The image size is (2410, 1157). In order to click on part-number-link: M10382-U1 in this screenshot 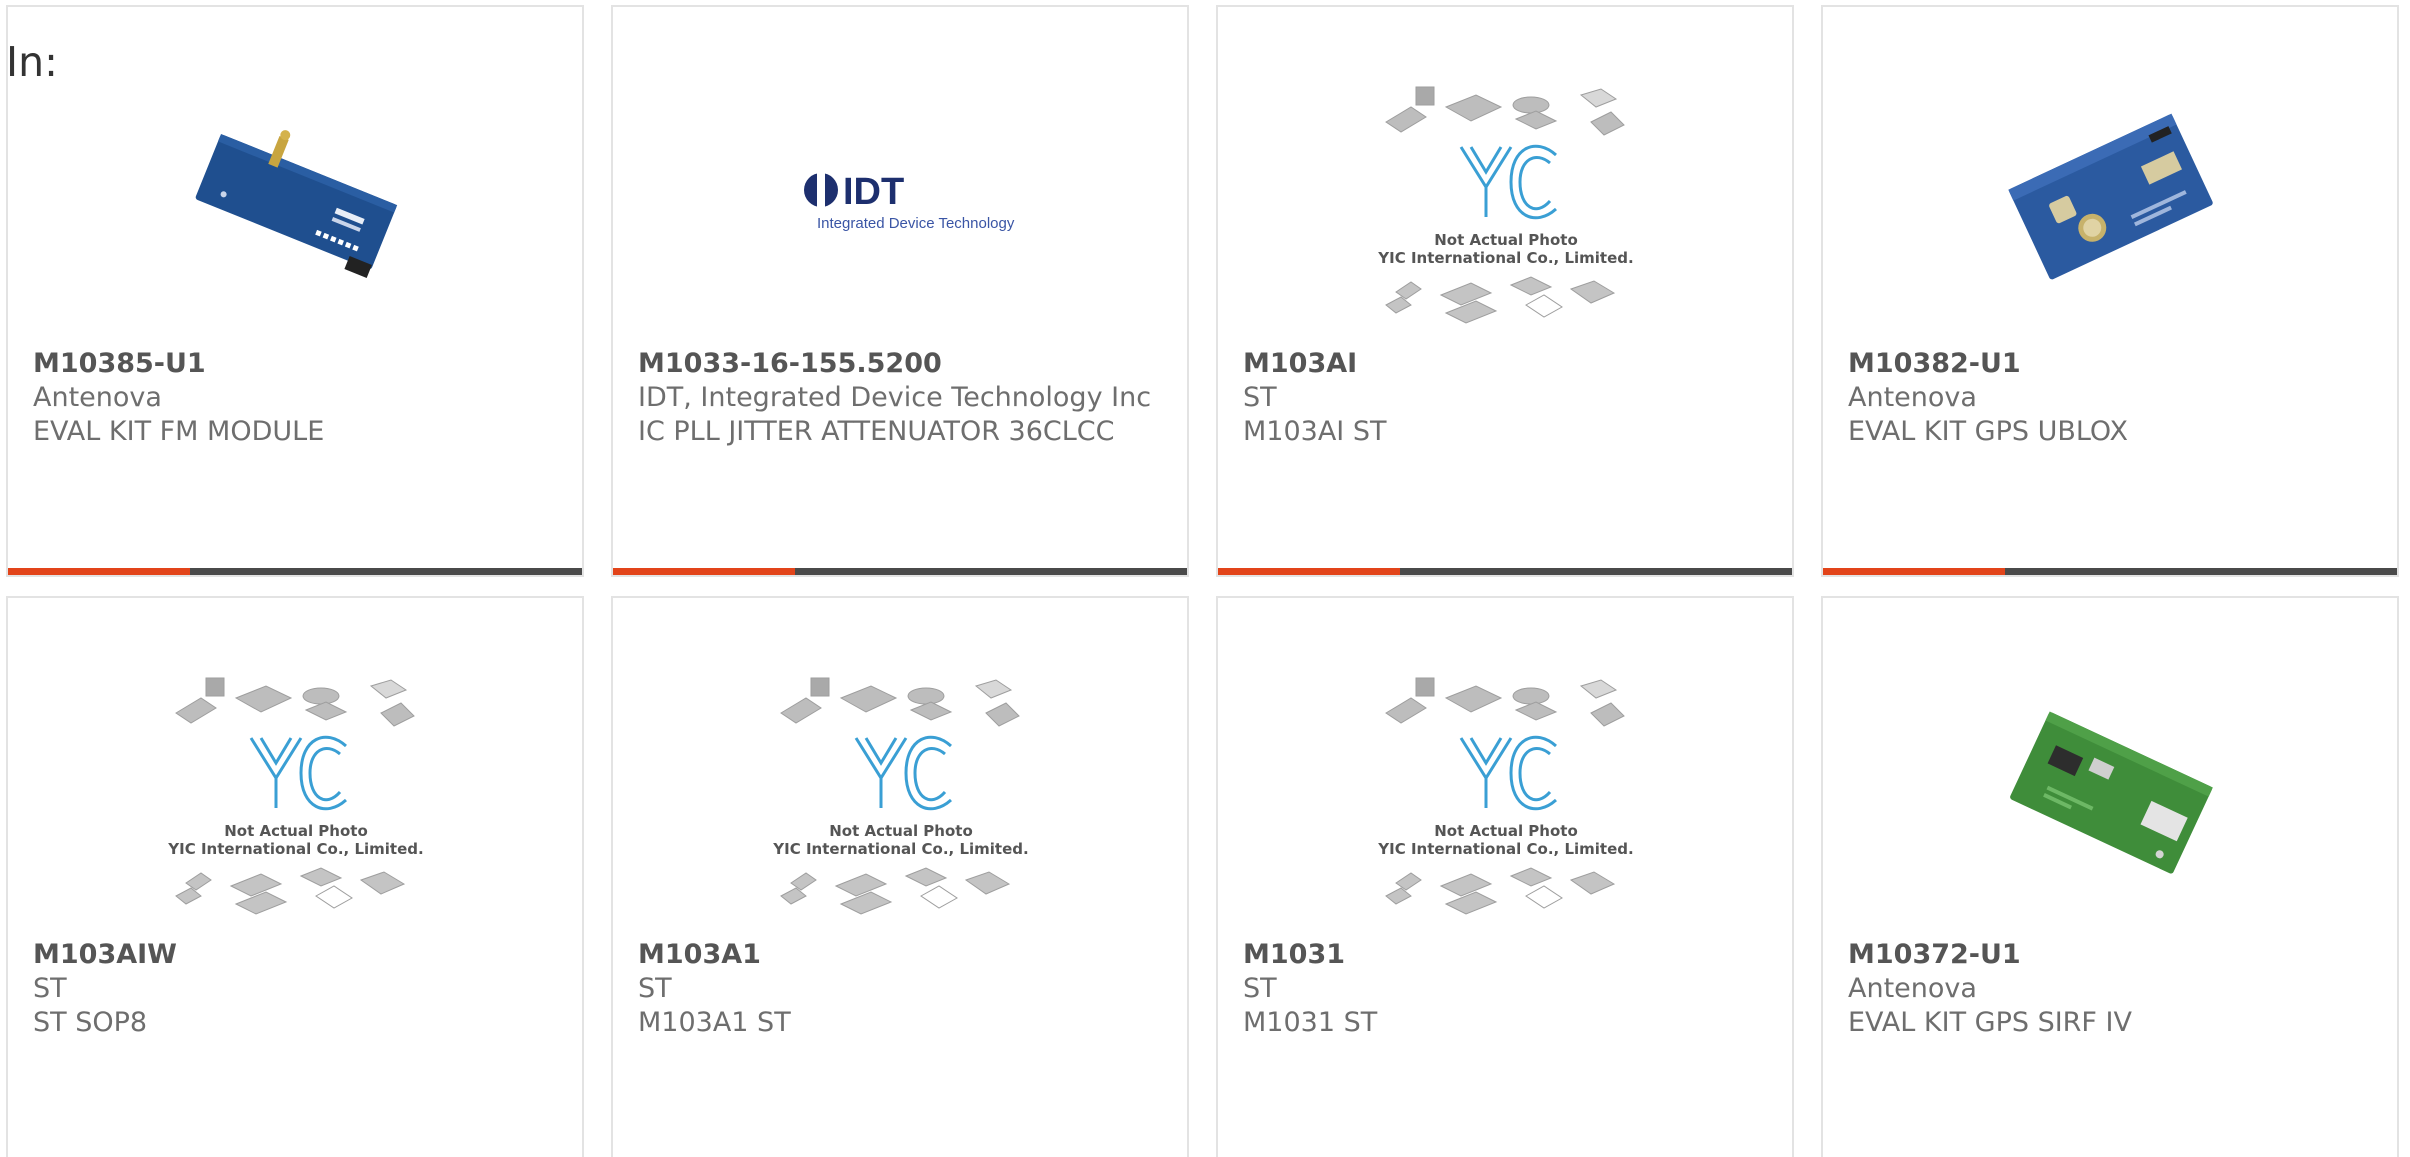, I will do `click(2108, 364)`.